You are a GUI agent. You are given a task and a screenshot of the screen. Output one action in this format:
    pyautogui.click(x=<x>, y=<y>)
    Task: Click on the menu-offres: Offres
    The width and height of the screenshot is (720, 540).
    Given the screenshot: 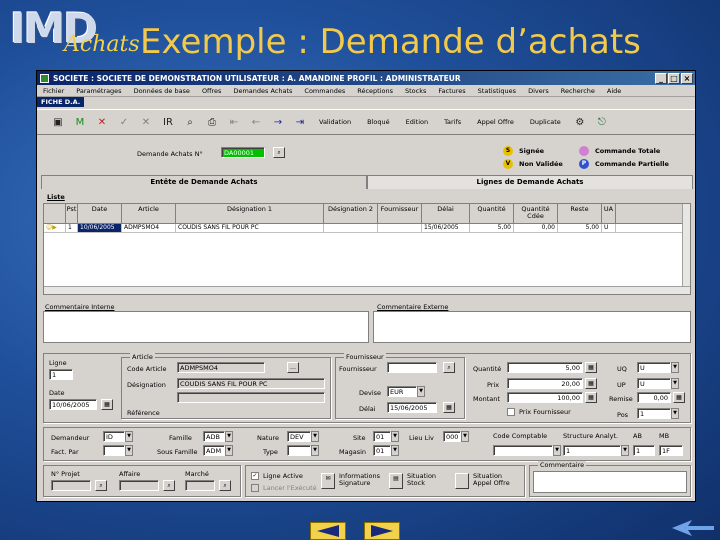 What is the action you would take?
    pyautogui.click(x=212, y=91)
    